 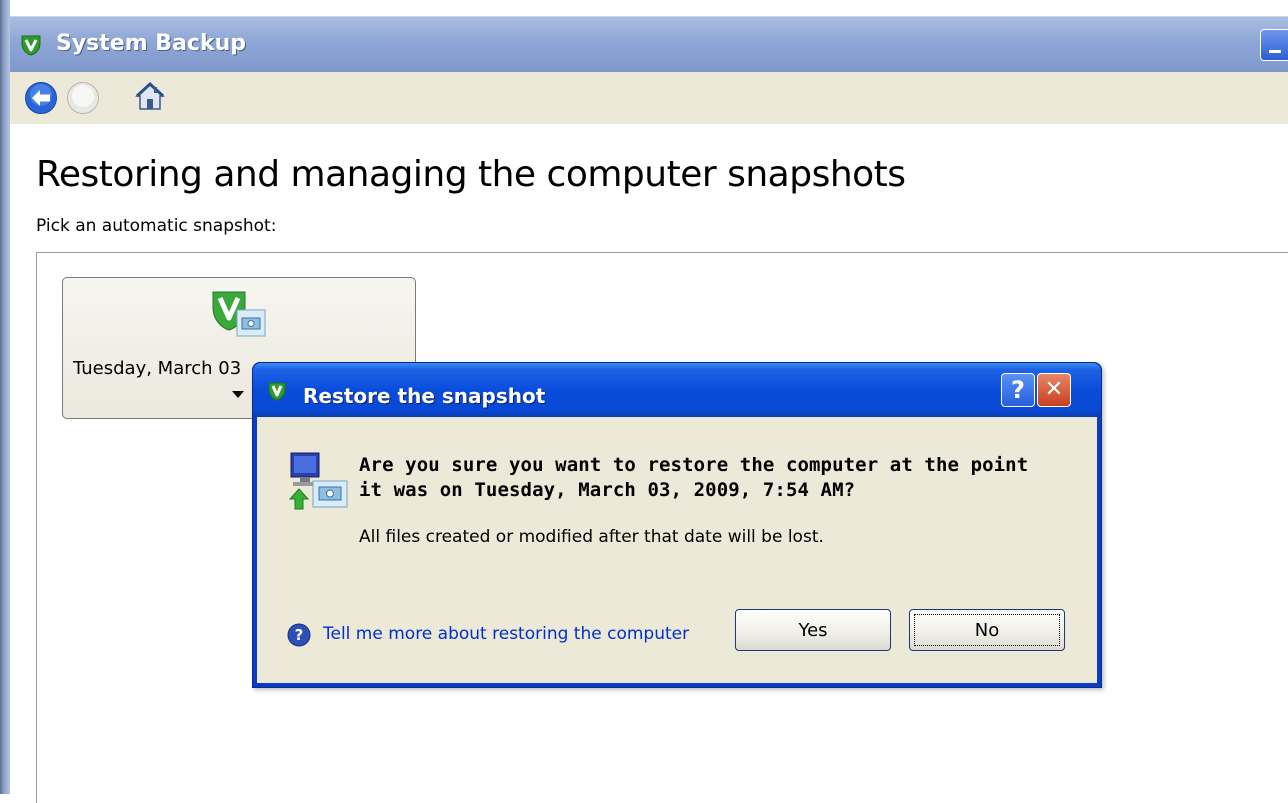 I want to click on back-arrow-icon, so click(x=41, y=98).